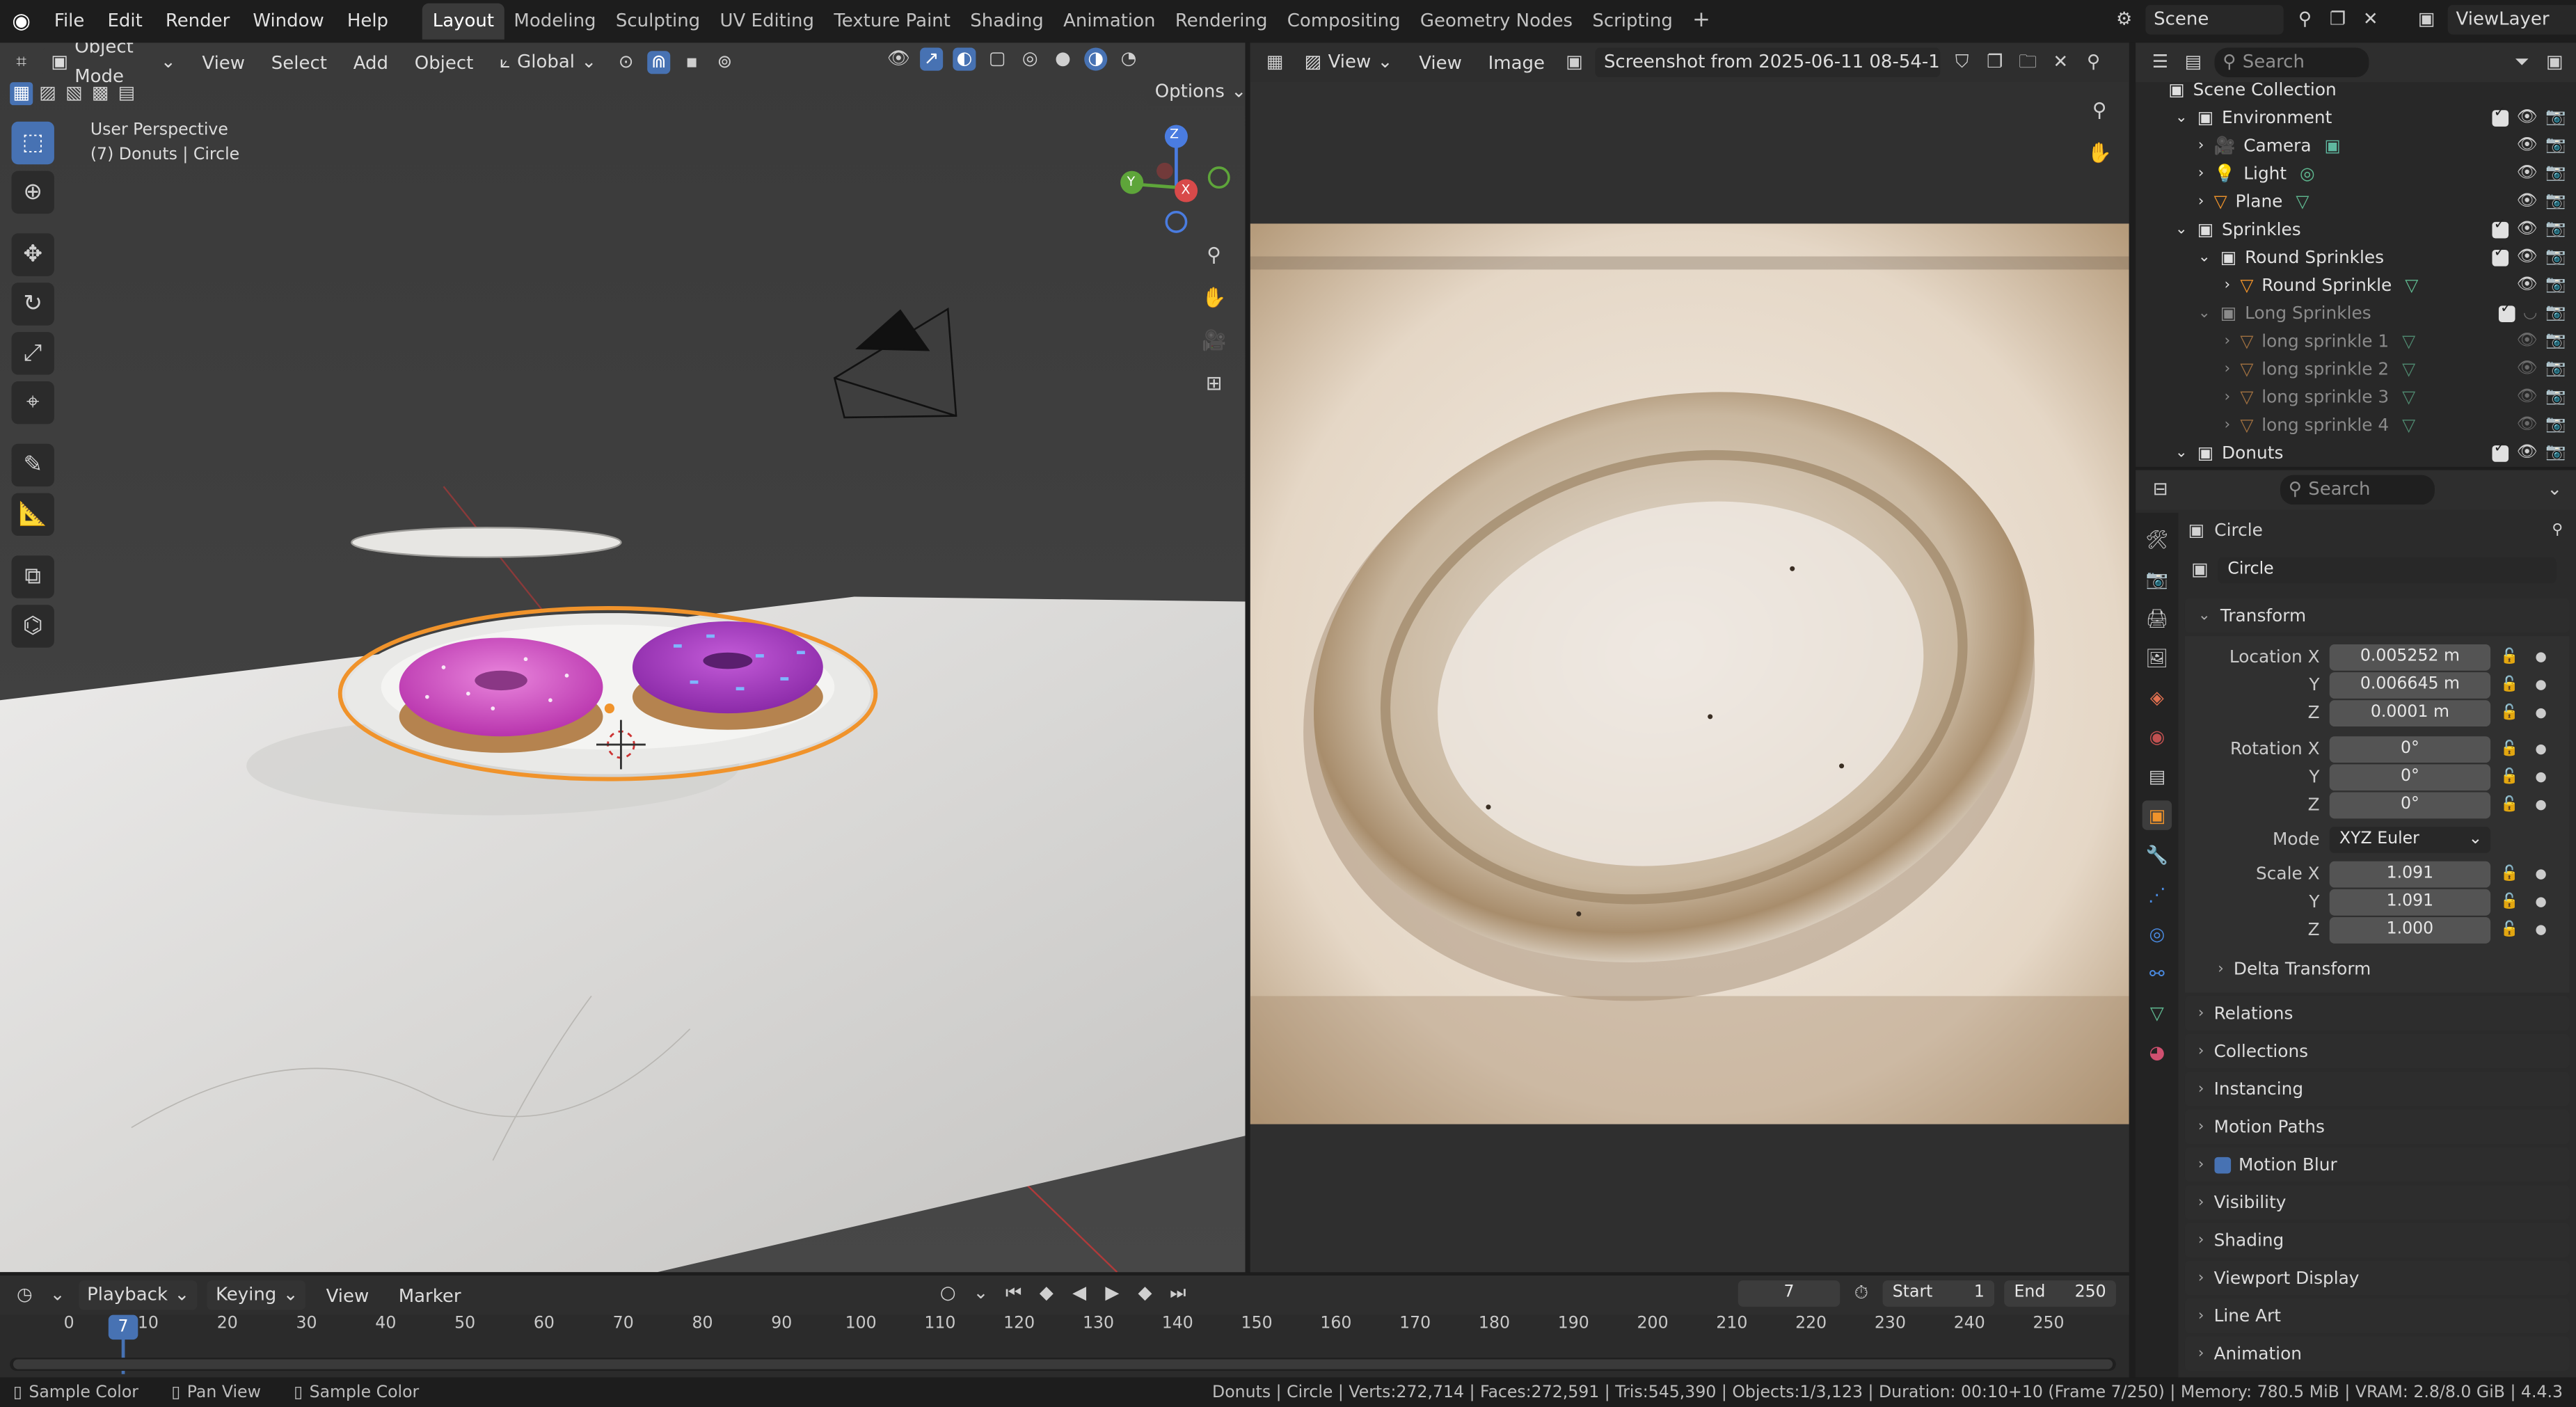  I want to click on data-tab-icon: ▽, so click(2157, 1013).